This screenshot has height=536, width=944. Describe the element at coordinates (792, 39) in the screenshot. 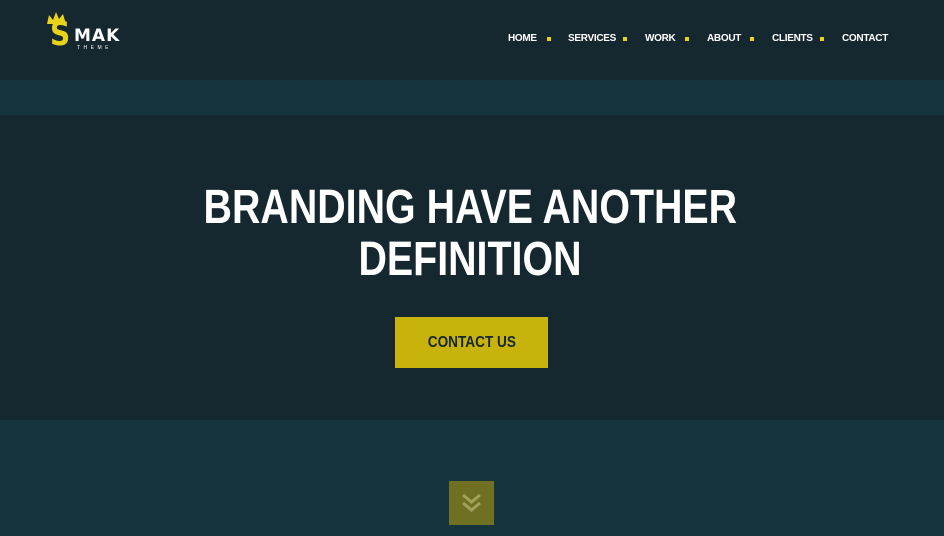

I see `nav-clients: CLIENTS` at that location.